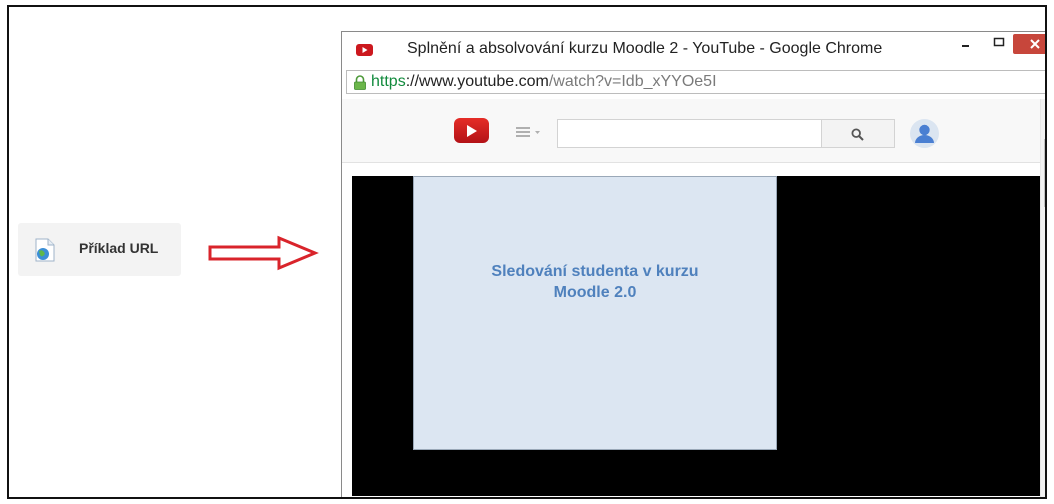 This screenshot has height=504, width=1054. Describe the element at coordinates (119, 248) in the screenshot. I see `url-resource-label: Příklad URL` at that location.